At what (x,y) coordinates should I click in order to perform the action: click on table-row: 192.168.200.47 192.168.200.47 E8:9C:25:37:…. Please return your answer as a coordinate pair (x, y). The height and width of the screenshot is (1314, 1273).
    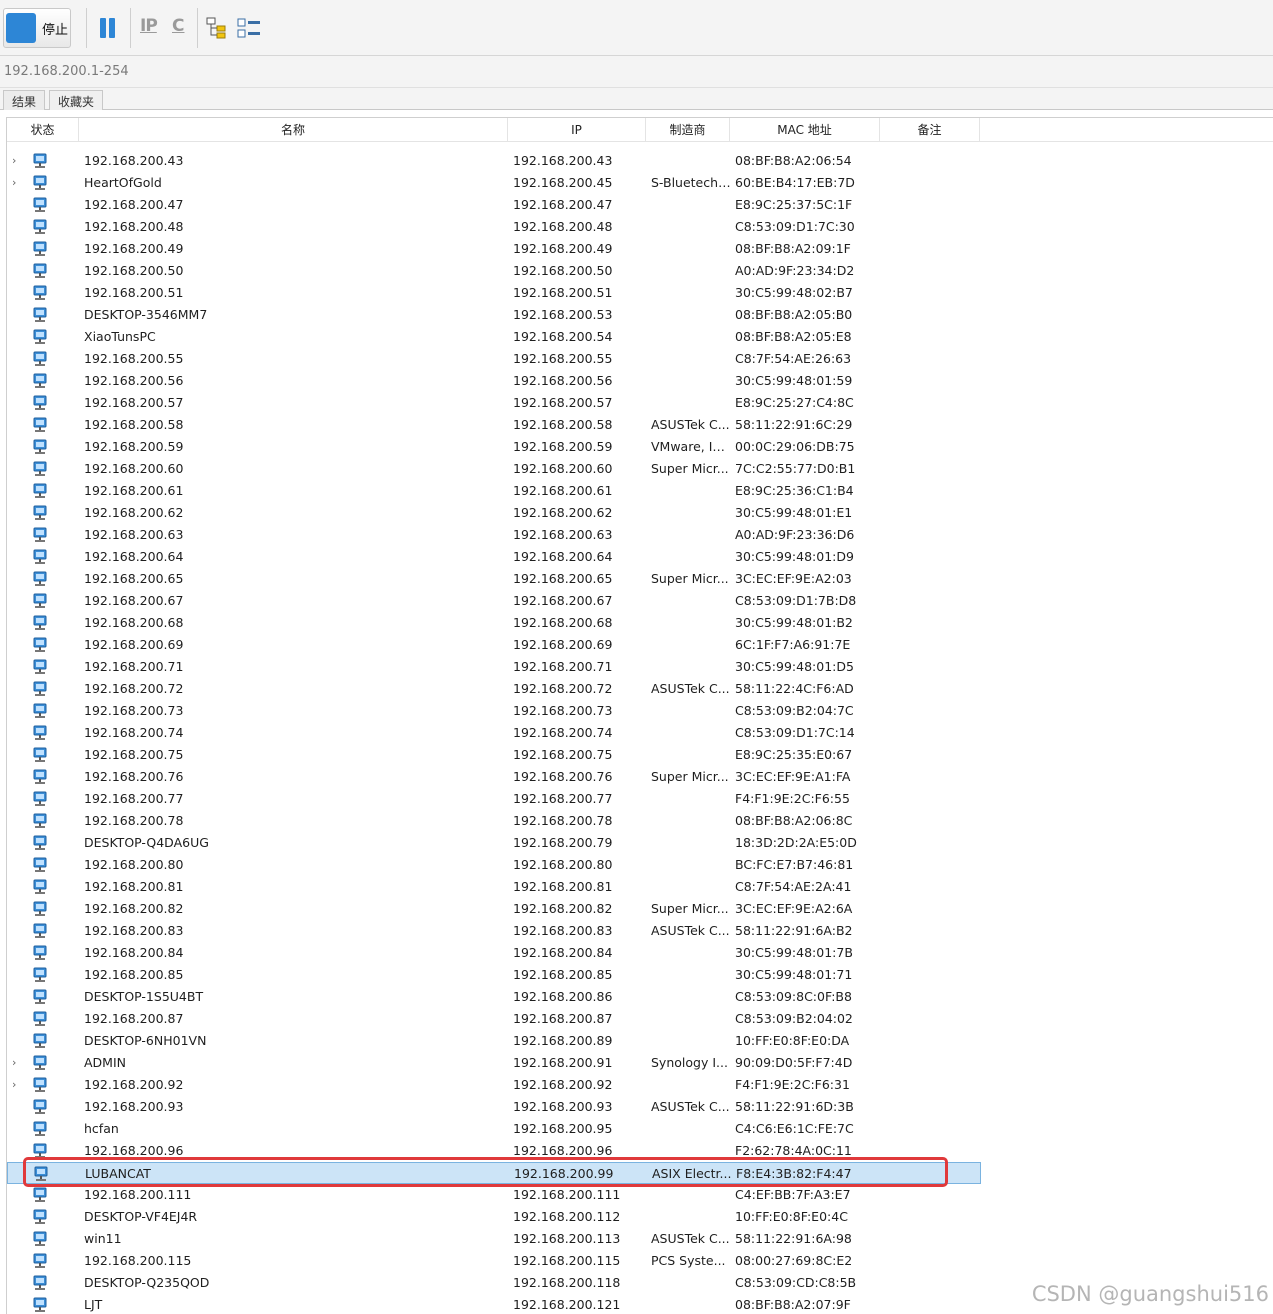
    Looking at the image, I should click on (640, 205).